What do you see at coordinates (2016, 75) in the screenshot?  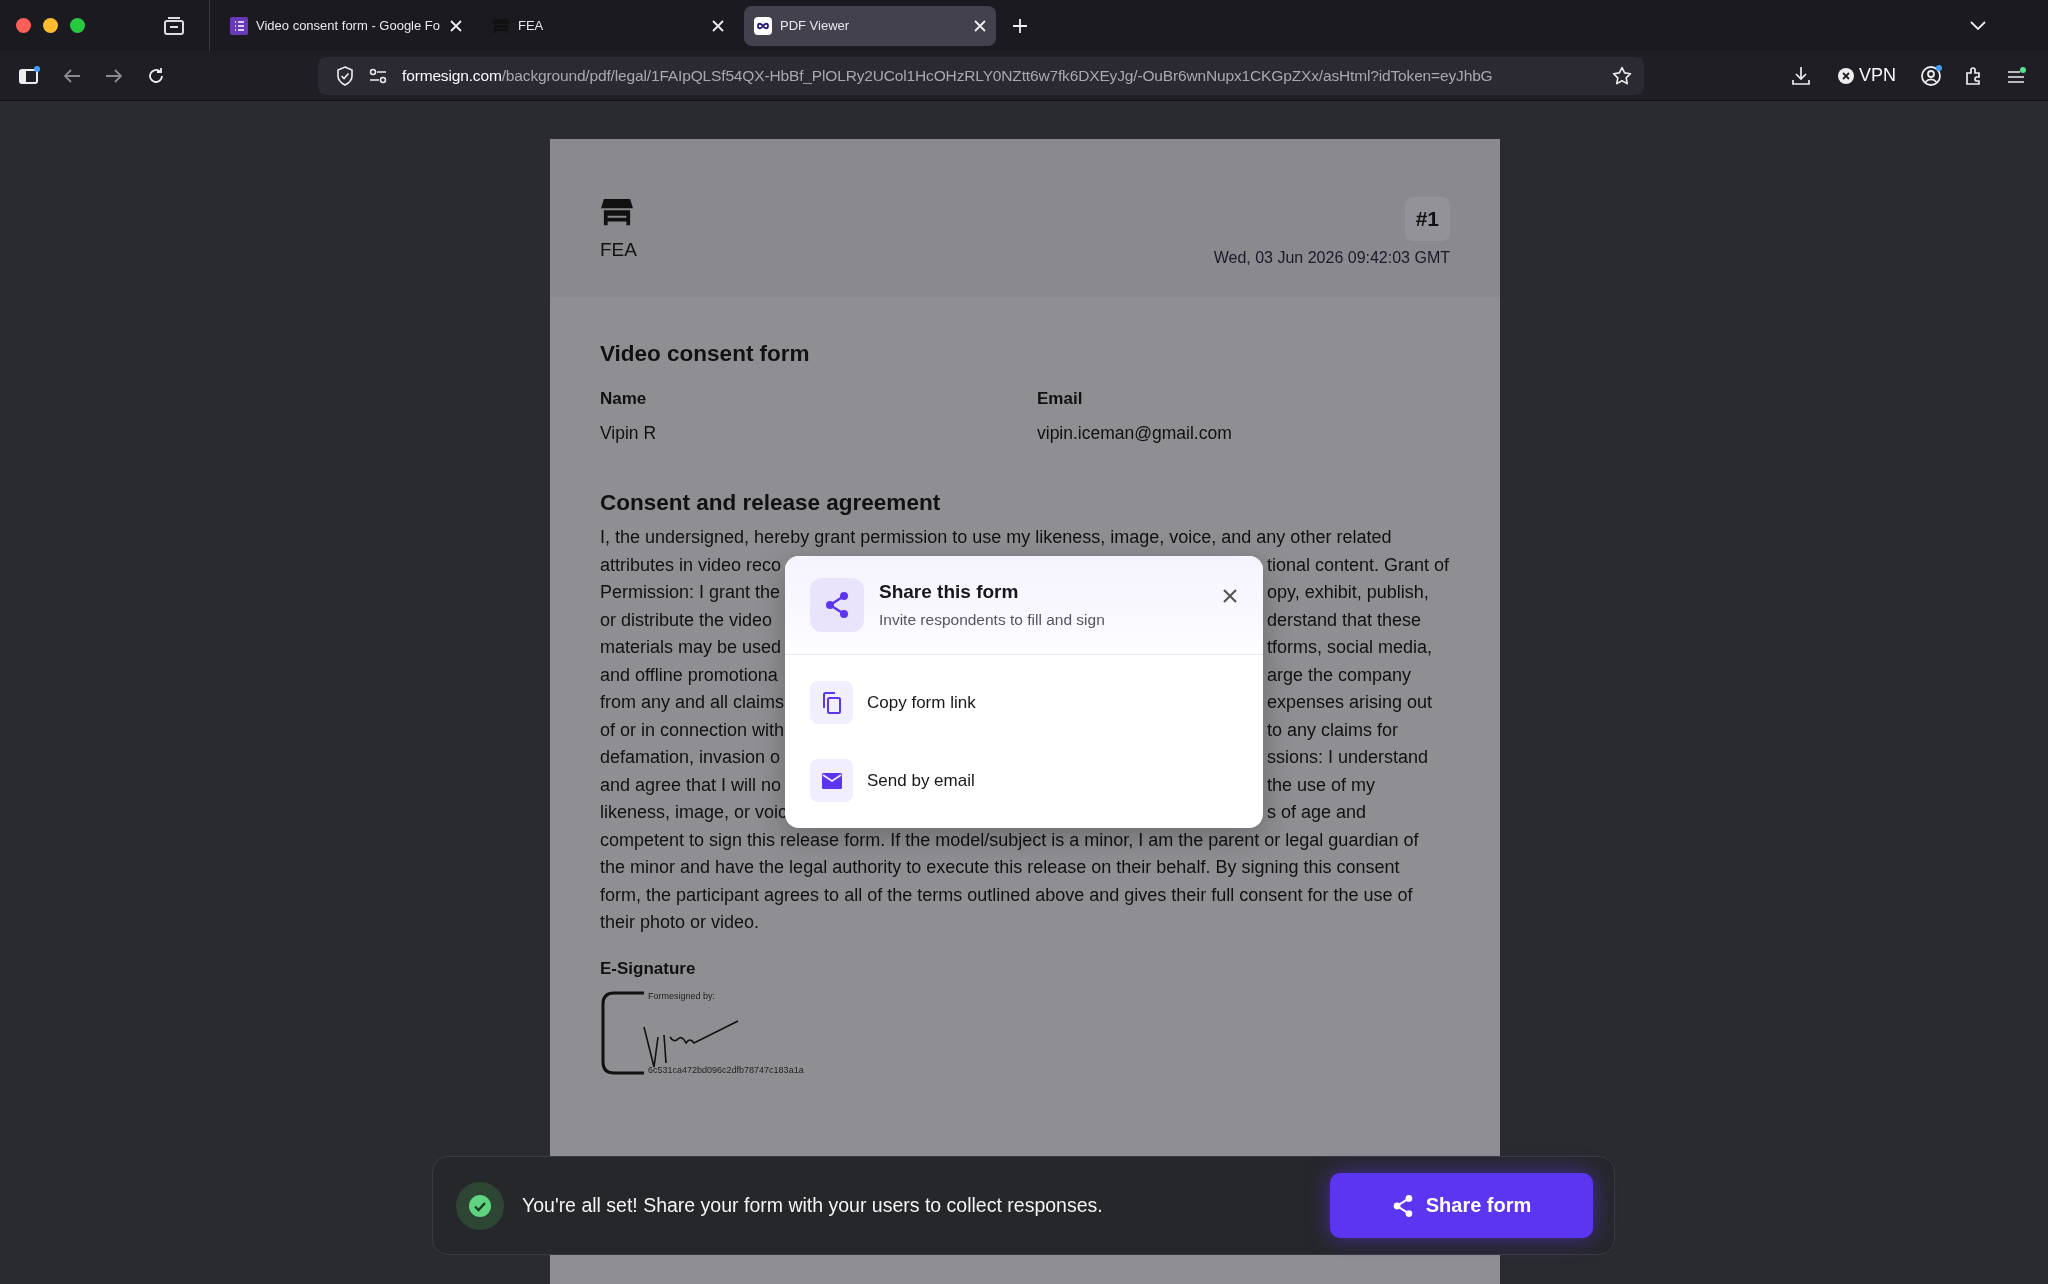 I see `menu-icon` at bounding box center [2016, 75].